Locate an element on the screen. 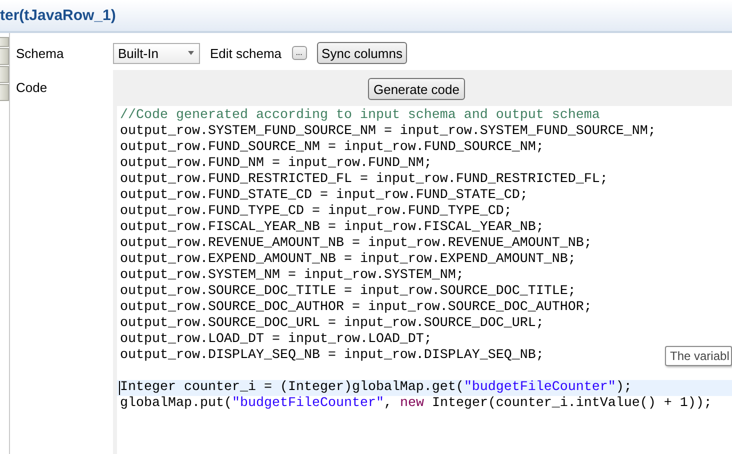  sync-columns-button: Sync columns is located at coordinates (362, 53).